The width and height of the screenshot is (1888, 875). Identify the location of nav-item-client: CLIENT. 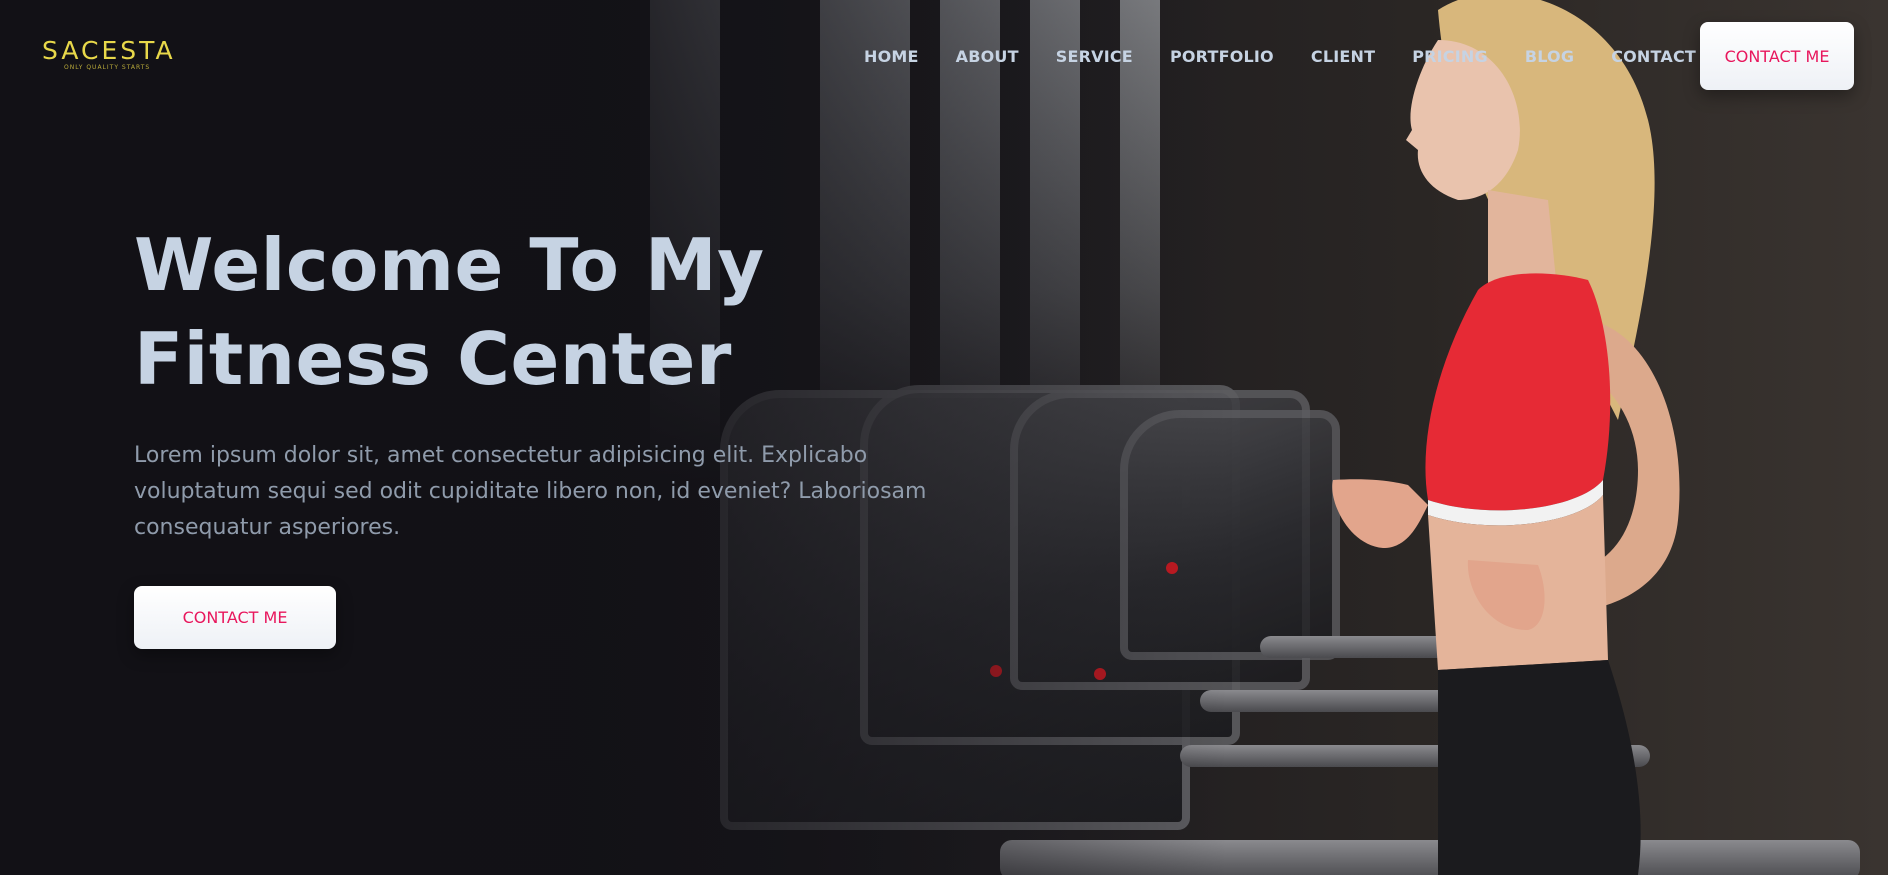
(1343, 56).